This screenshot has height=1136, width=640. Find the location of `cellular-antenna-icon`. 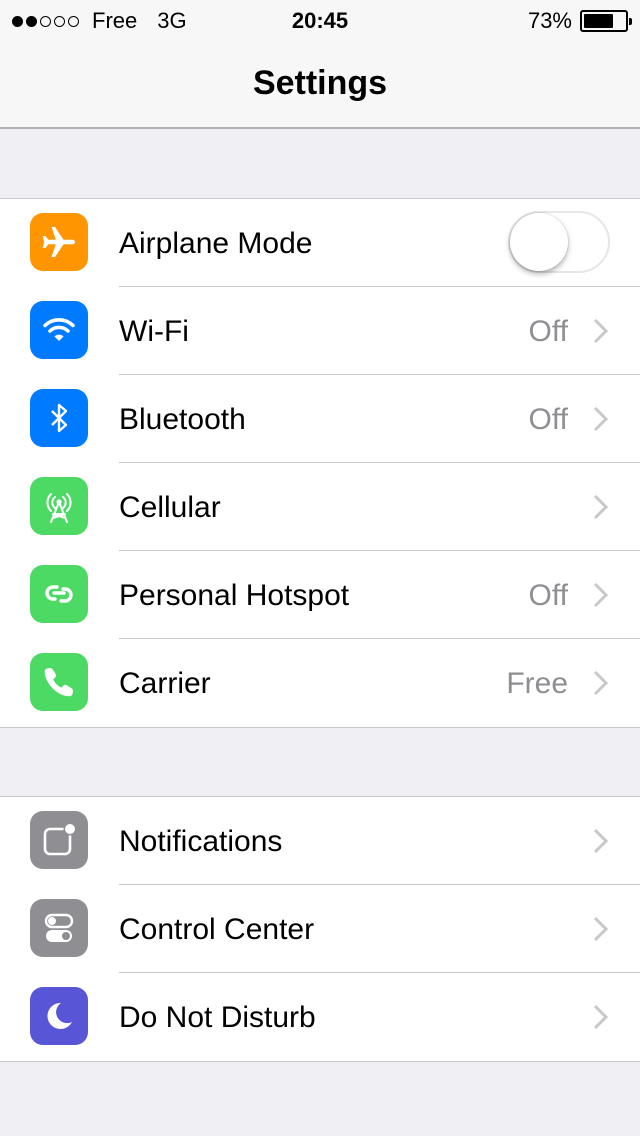

cellular-antenna-icon is located at coordinates (59, 506).